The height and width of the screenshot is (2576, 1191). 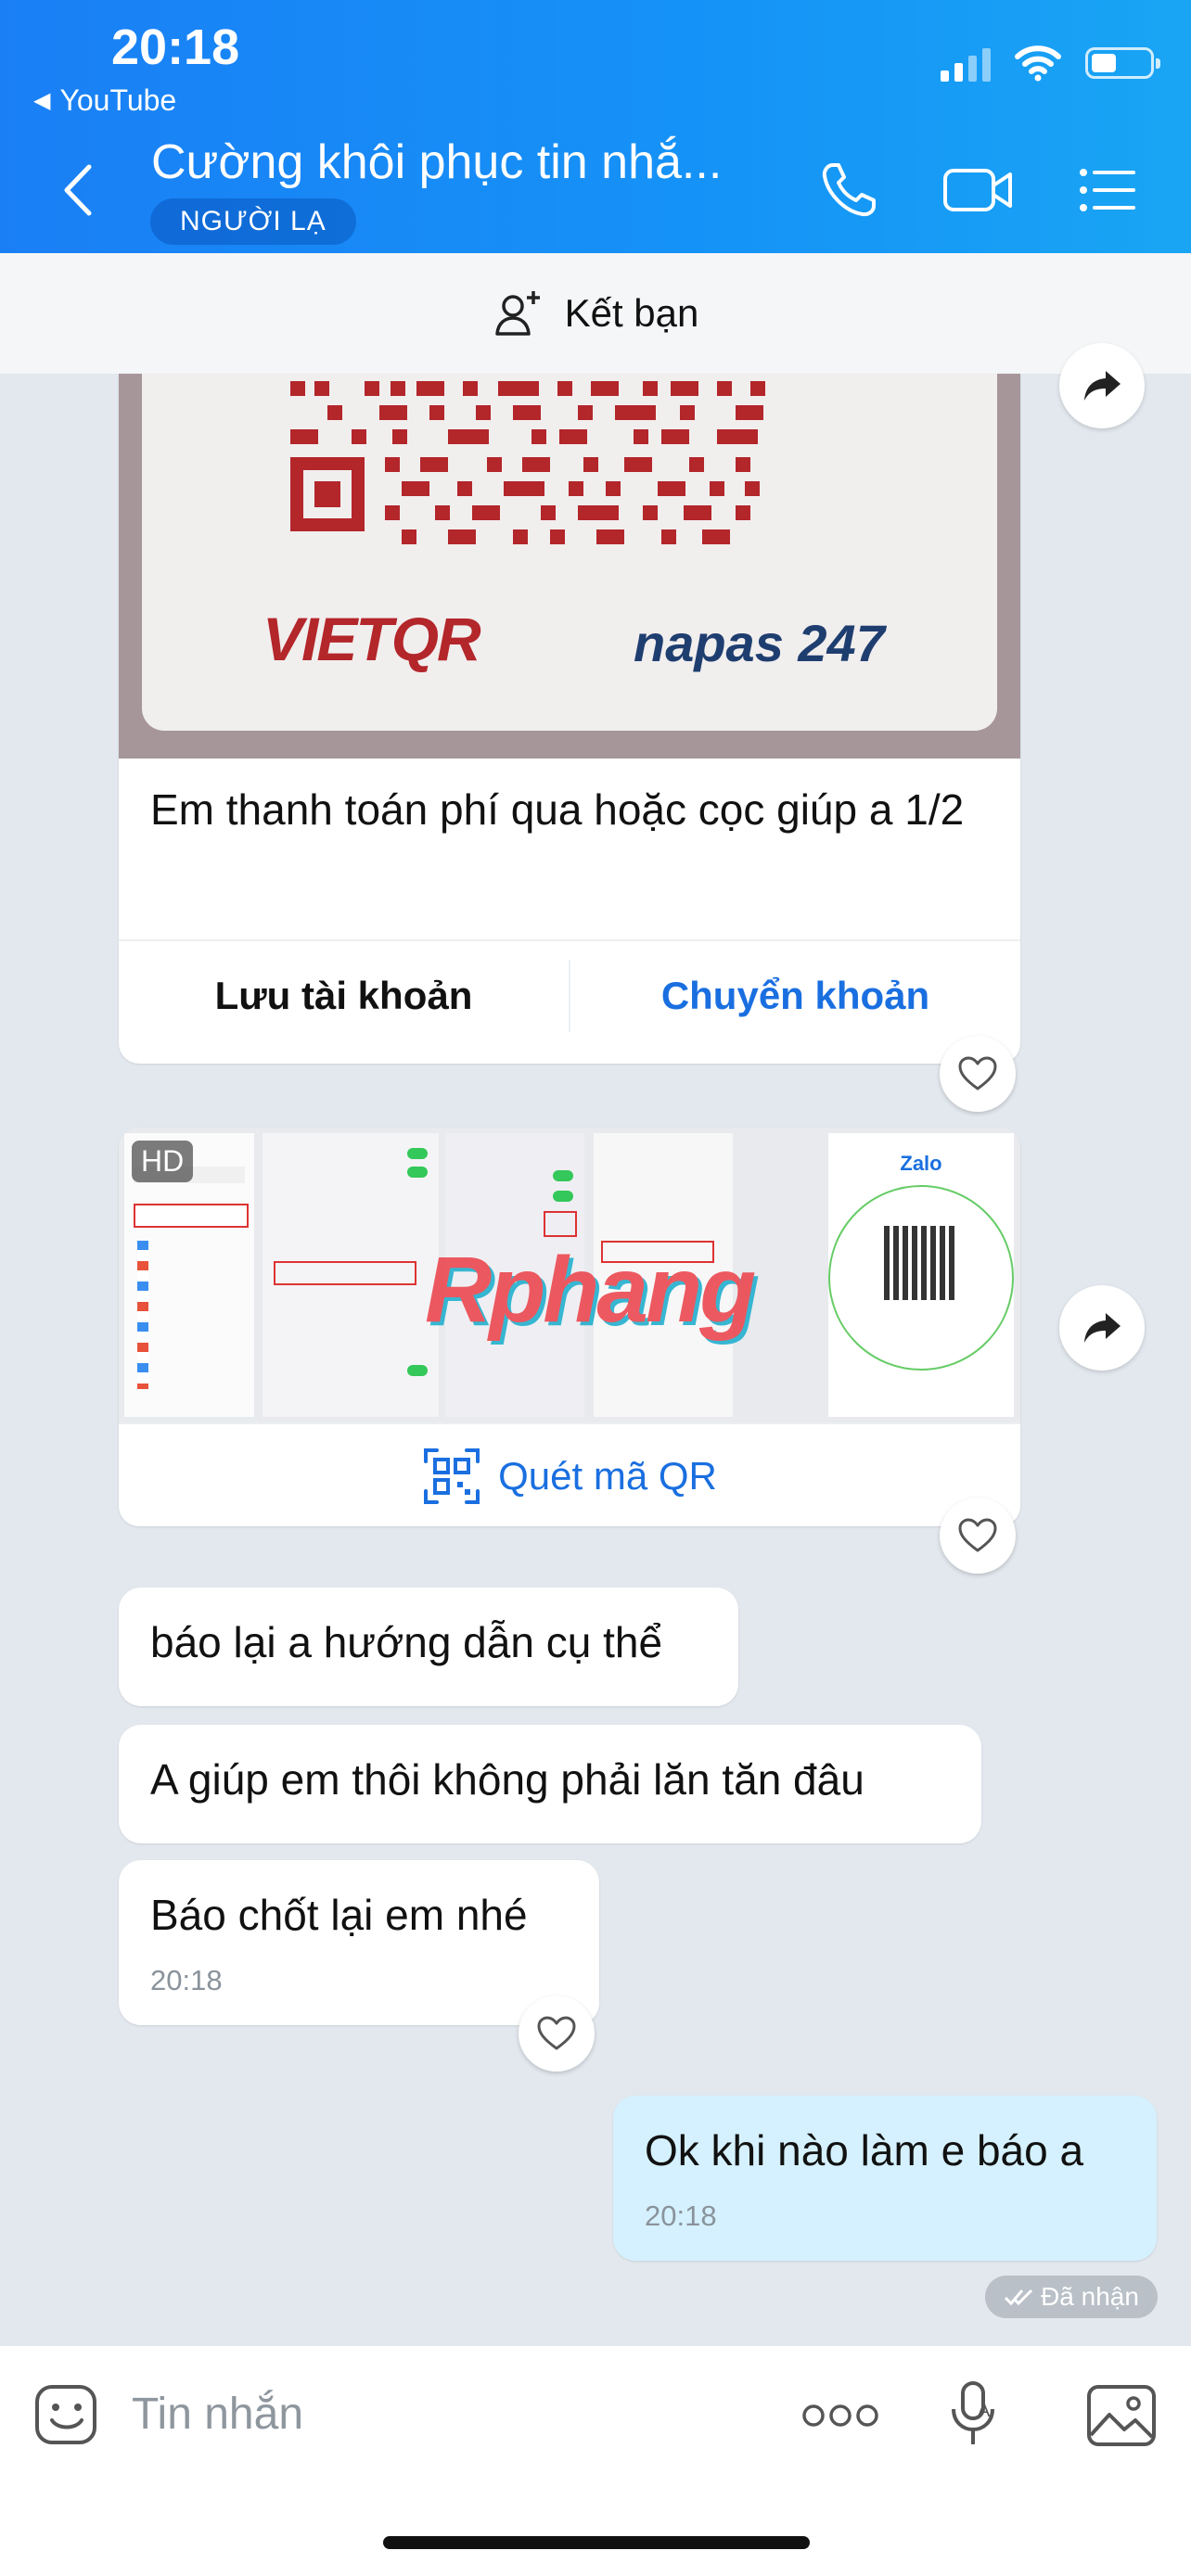 I want to click on svg-text: A, so click(x=984, y=2411).